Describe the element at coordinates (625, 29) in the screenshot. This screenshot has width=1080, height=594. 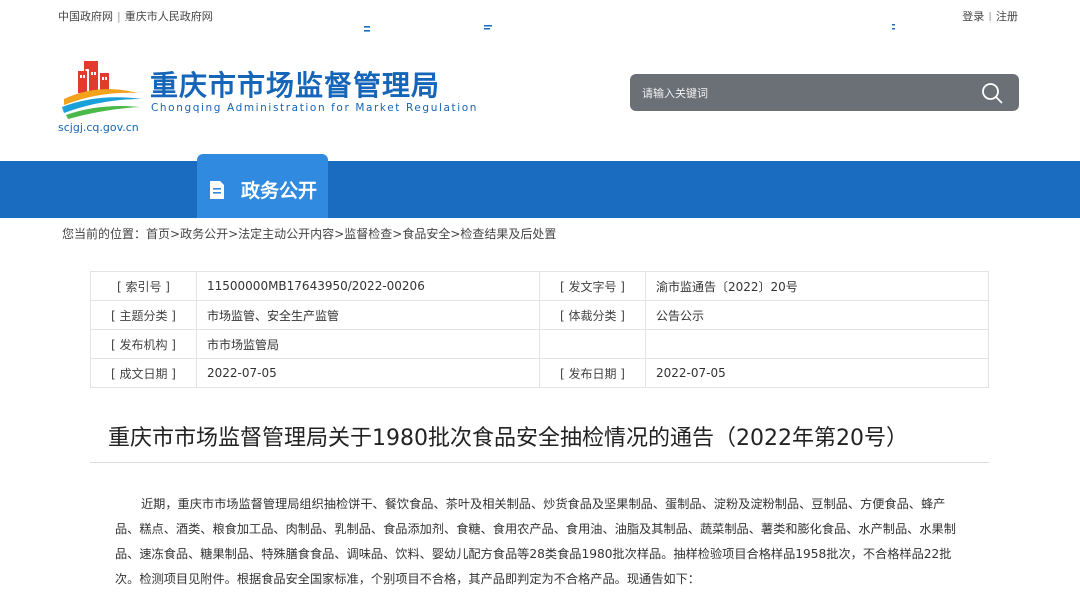
I see `monitor-chart-icon` at that location.